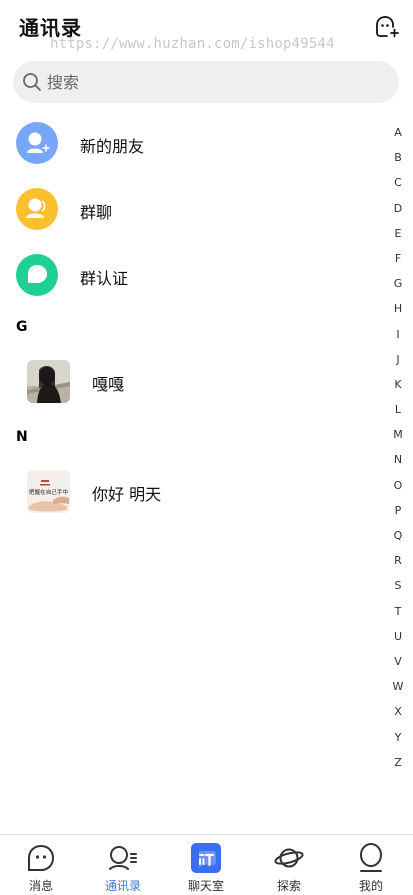 The height and width of the screenshot is (895, 413). I want to click on index-letter: R, so click(398, 560).